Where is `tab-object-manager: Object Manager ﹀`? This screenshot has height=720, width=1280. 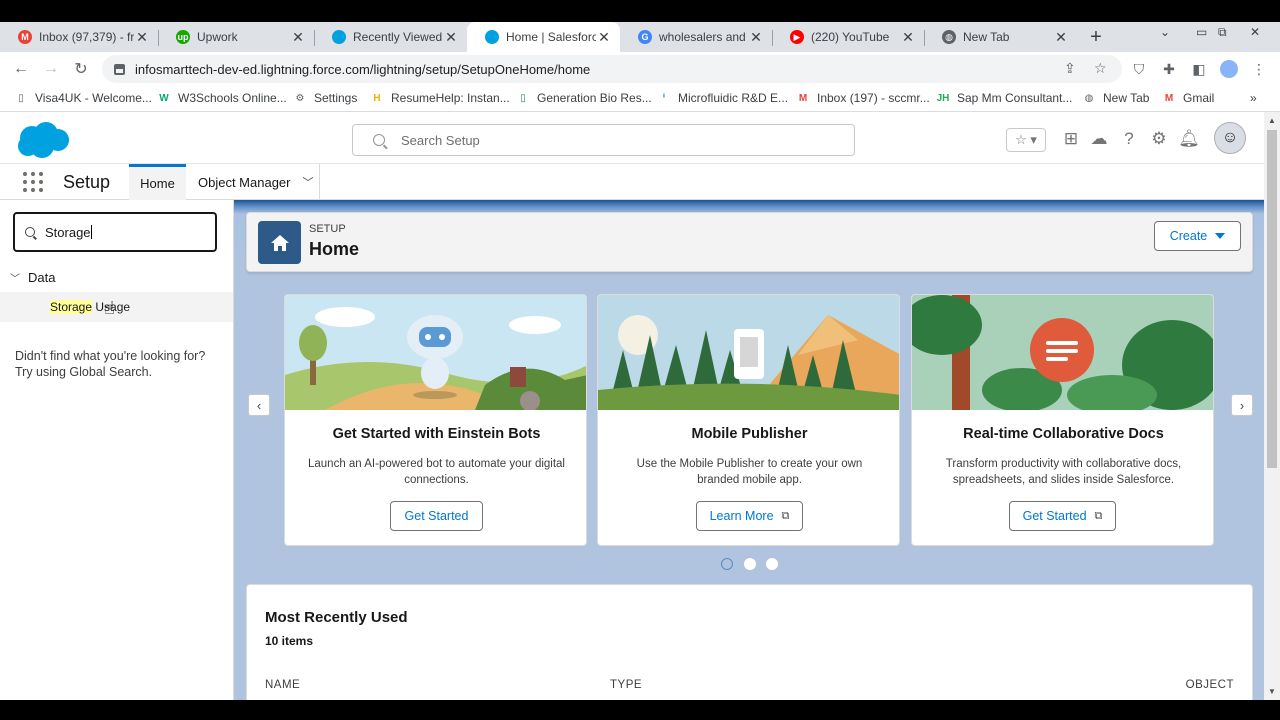 tab-object-manager: Object Manager ﹀ is located at coordinates (253, 182).